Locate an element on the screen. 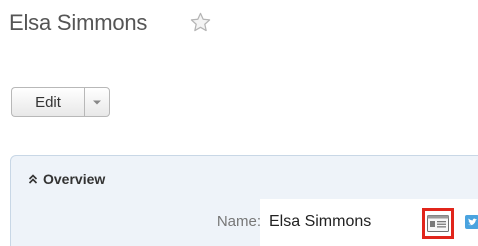  caret-down-icon is located at coordinates (97, 102).